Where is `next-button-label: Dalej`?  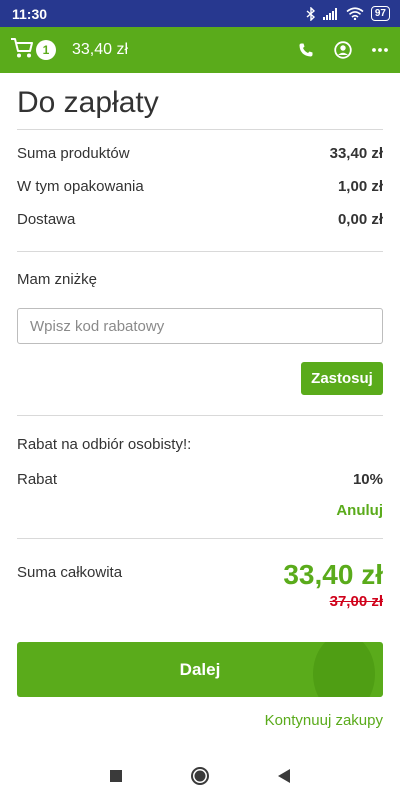 next-button-label: Dalej is located at coordinates (200, 669).